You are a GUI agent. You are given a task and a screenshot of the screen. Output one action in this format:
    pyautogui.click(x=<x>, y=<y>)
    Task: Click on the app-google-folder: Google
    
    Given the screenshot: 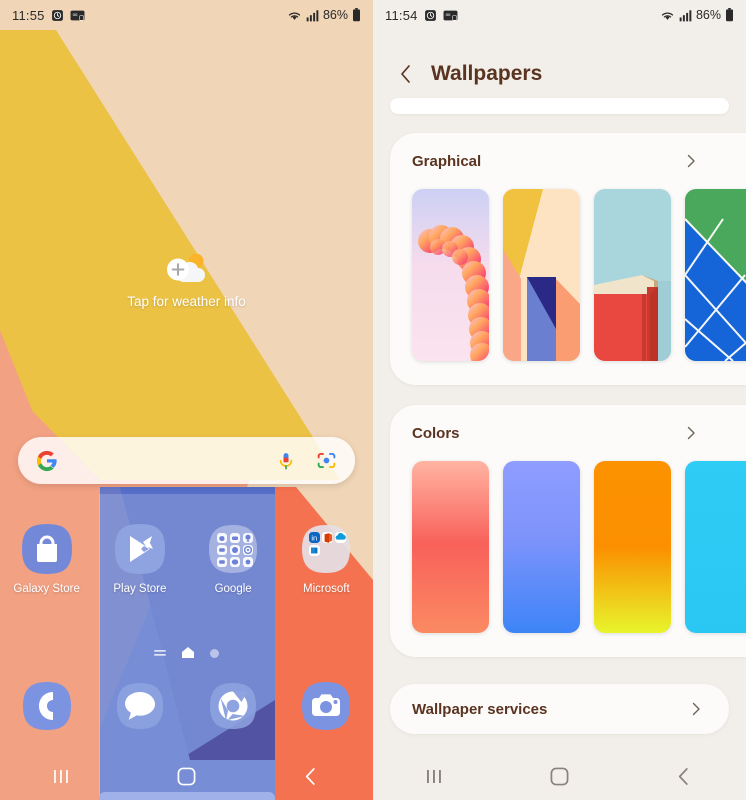 What is the action you would take?
    pyautogui.click(x=233, y=558)
    